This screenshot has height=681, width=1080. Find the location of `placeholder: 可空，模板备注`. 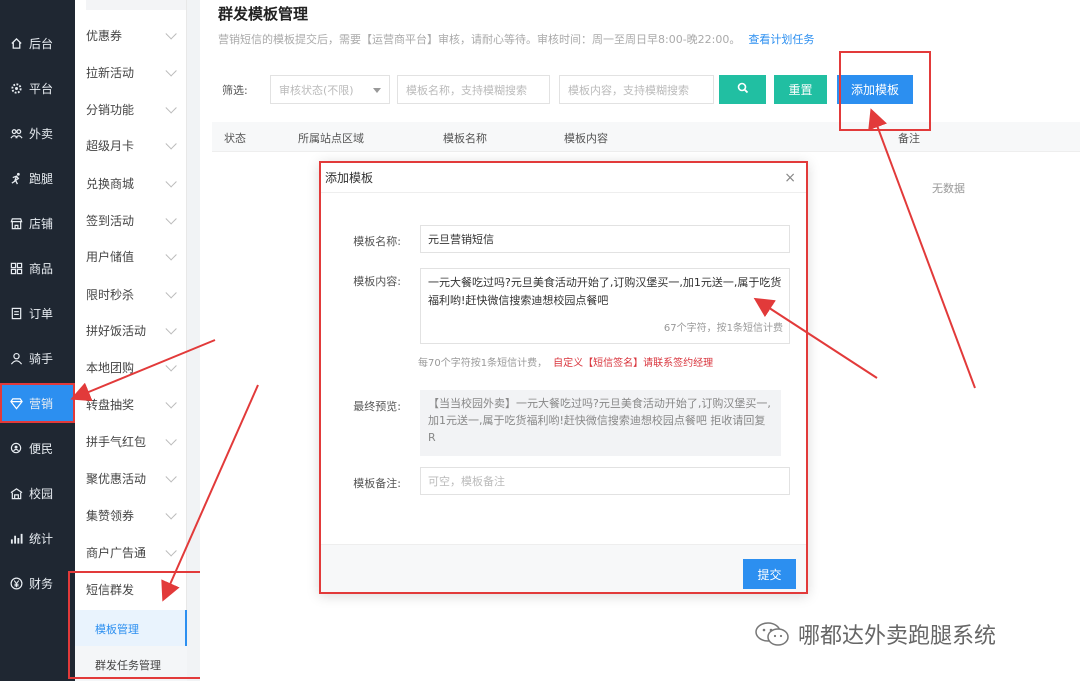

placeholder: 可空，模板备注 is located at coordinates (466, 481).